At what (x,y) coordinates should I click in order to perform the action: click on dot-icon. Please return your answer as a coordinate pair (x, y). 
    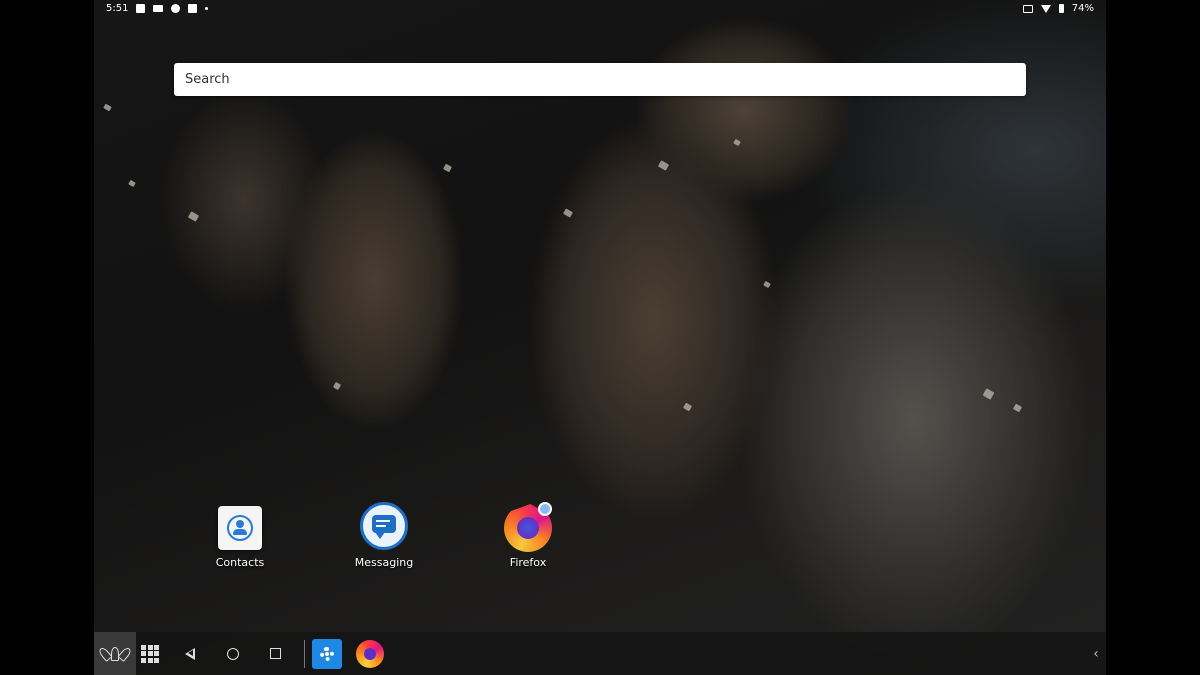
    Looking at the image, I should click on (207, 8).